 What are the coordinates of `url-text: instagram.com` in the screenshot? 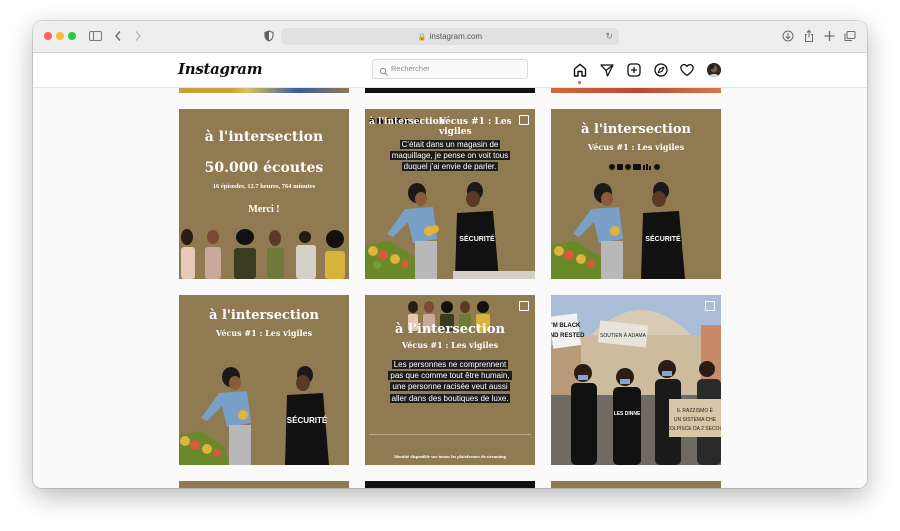 It's located at (456, 36).